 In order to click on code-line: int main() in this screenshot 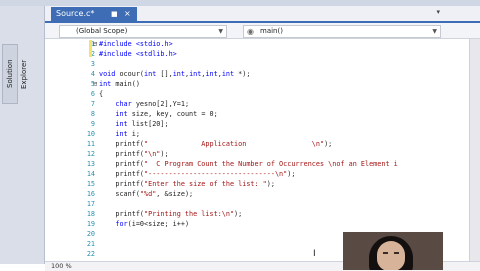, I will do `click(119, 84)`.